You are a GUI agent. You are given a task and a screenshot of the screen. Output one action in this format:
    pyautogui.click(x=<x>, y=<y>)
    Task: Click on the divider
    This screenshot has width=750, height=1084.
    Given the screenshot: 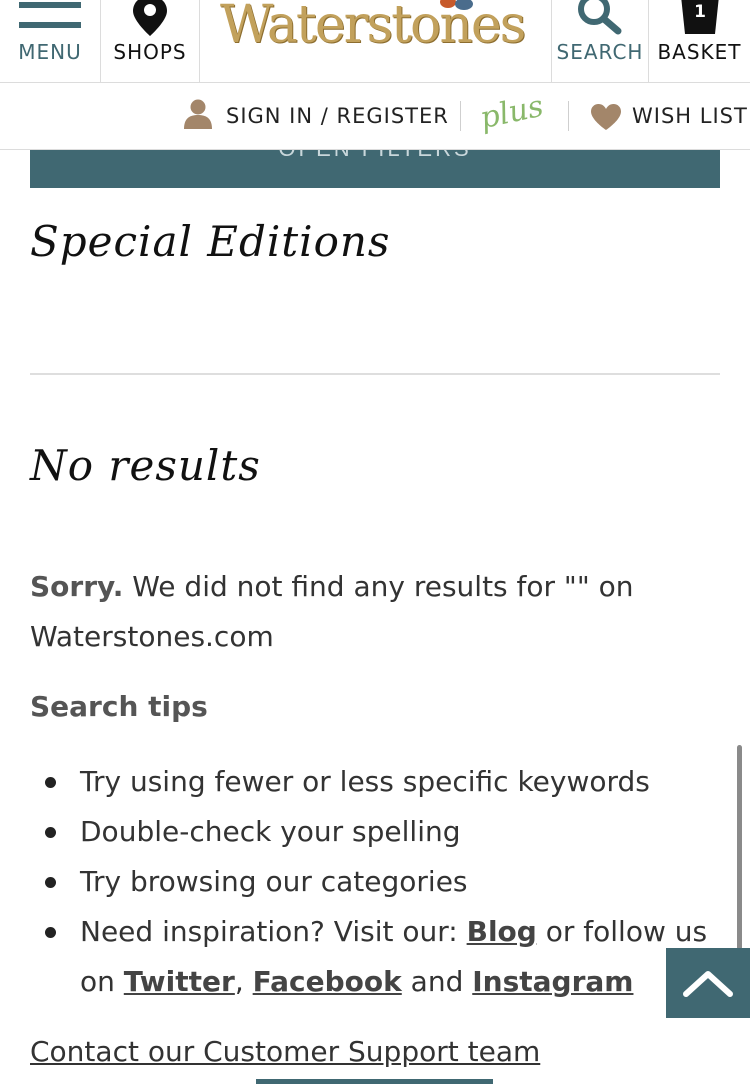 What is the action you would take?
    pyautogui.click(x=375, y=374)
    